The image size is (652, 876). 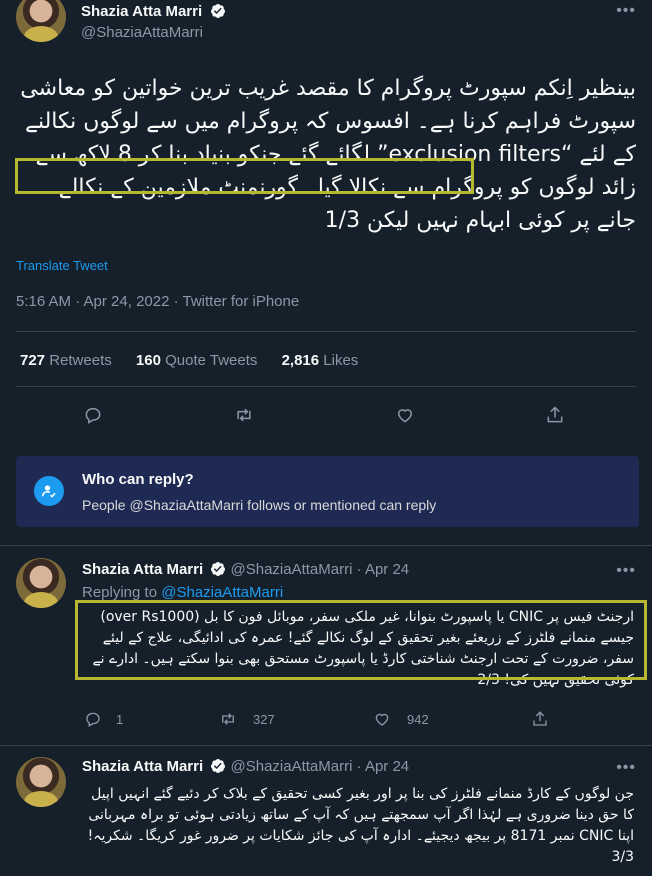 What do you see at coordinates (141, 11) in the screenshot?
I see `author-name: Shazia Atta Marri` at bounding box center [141, 11].